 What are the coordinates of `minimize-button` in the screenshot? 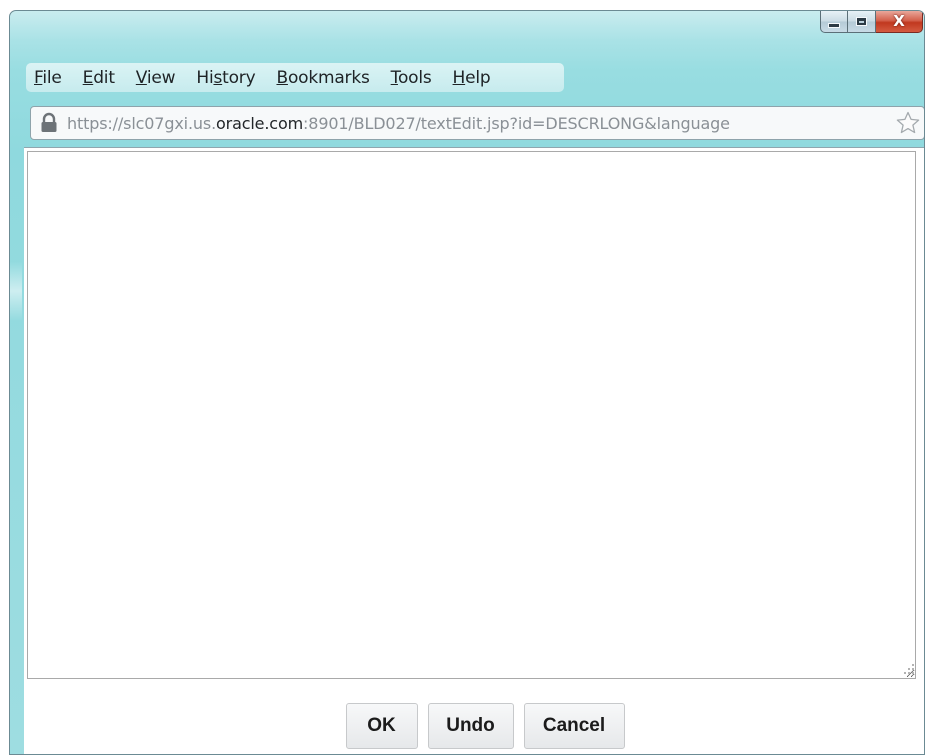 It's located at (834, 22).